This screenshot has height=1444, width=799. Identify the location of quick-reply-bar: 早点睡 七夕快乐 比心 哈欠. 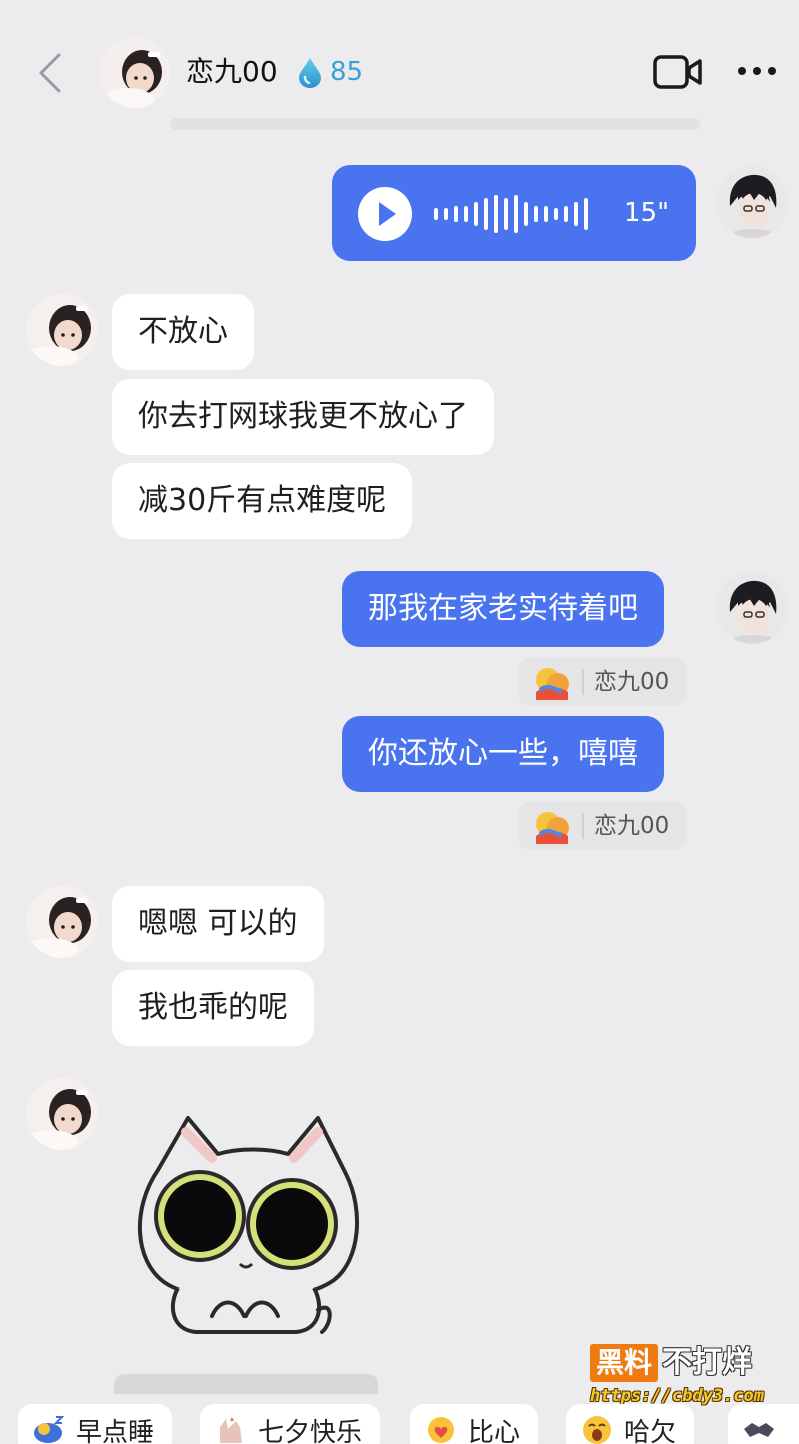
(399, 1422).